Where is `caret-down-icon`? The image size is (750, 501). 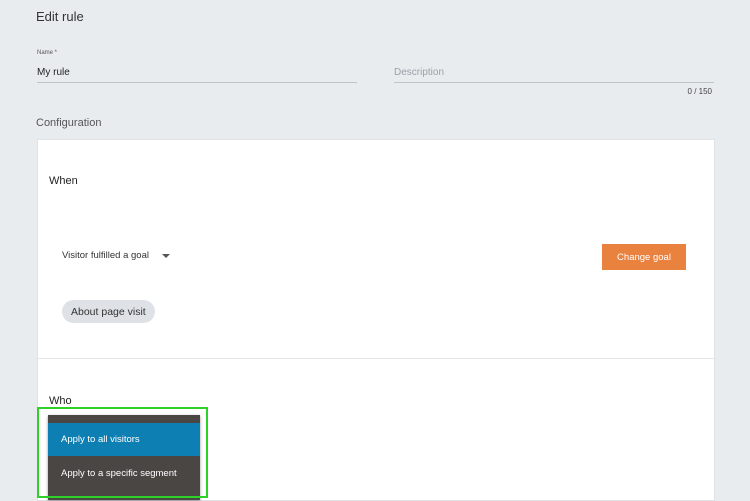
caret-down-icon is located at coordinates (165, 255).